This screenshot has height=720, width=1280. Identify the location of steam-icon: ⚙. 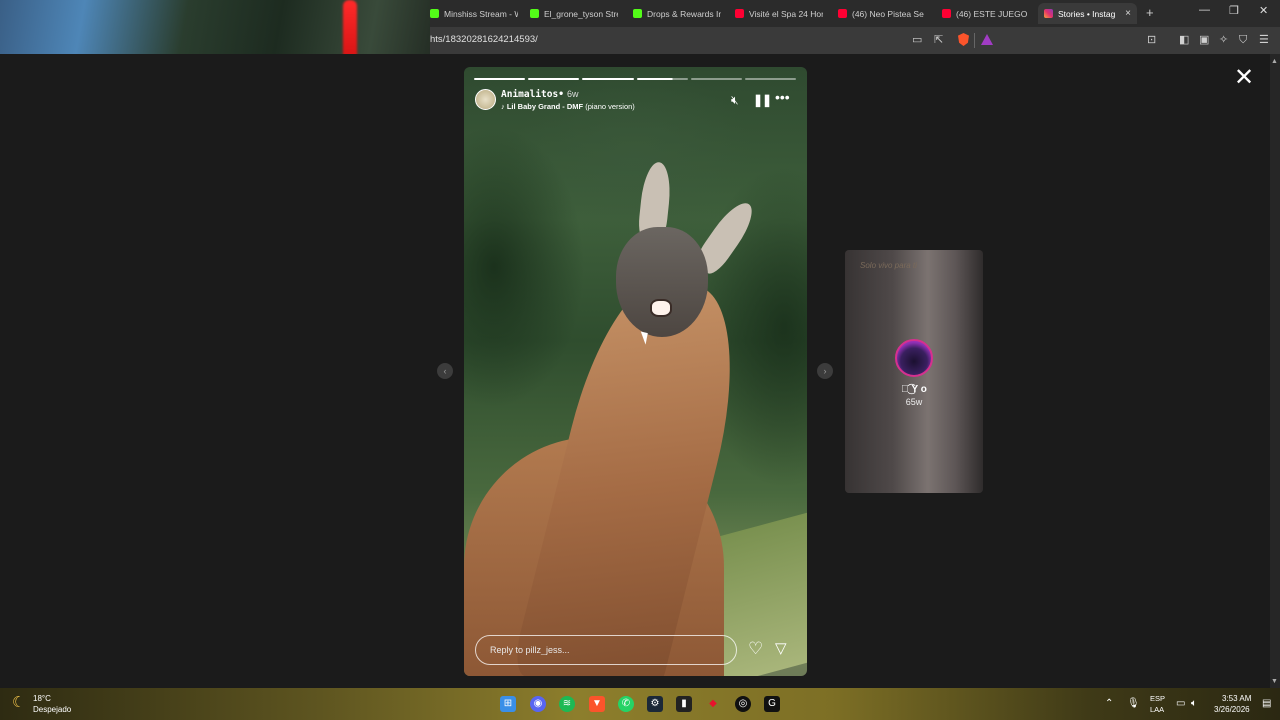
(655, 704).